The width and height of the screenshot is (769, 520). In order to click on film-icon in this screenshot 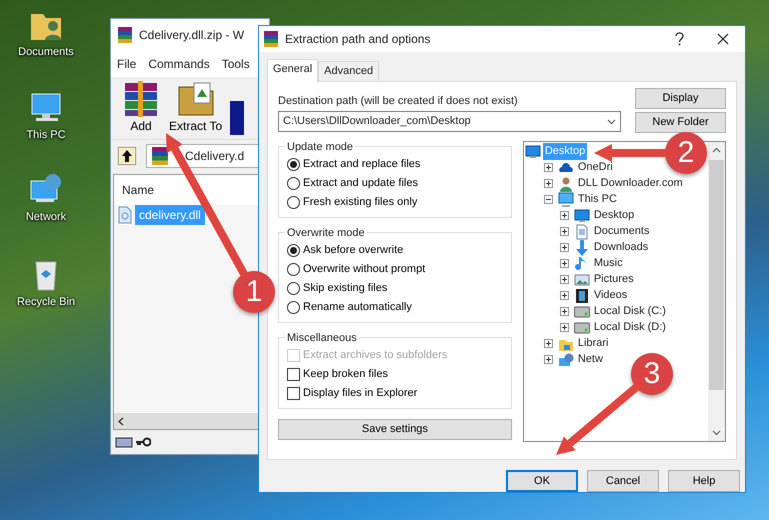, I will do `click(582, 296)`.